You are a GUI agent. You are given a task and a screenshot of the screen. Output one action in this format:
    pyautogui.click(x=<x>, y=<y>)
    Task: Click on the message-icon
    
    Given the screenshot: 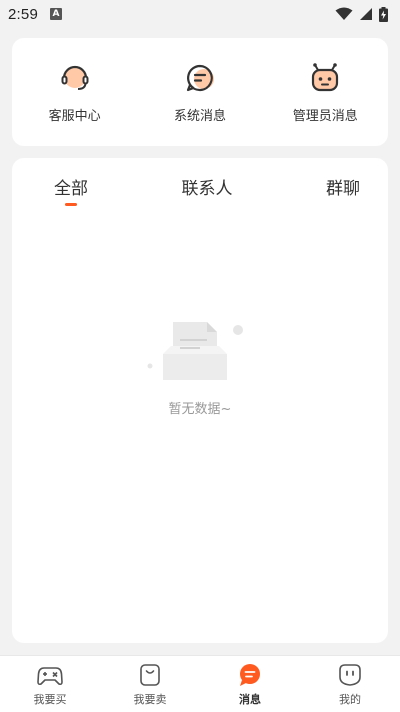 What is the action you would take?
    pyautogui.click(x=250, y=674)
    